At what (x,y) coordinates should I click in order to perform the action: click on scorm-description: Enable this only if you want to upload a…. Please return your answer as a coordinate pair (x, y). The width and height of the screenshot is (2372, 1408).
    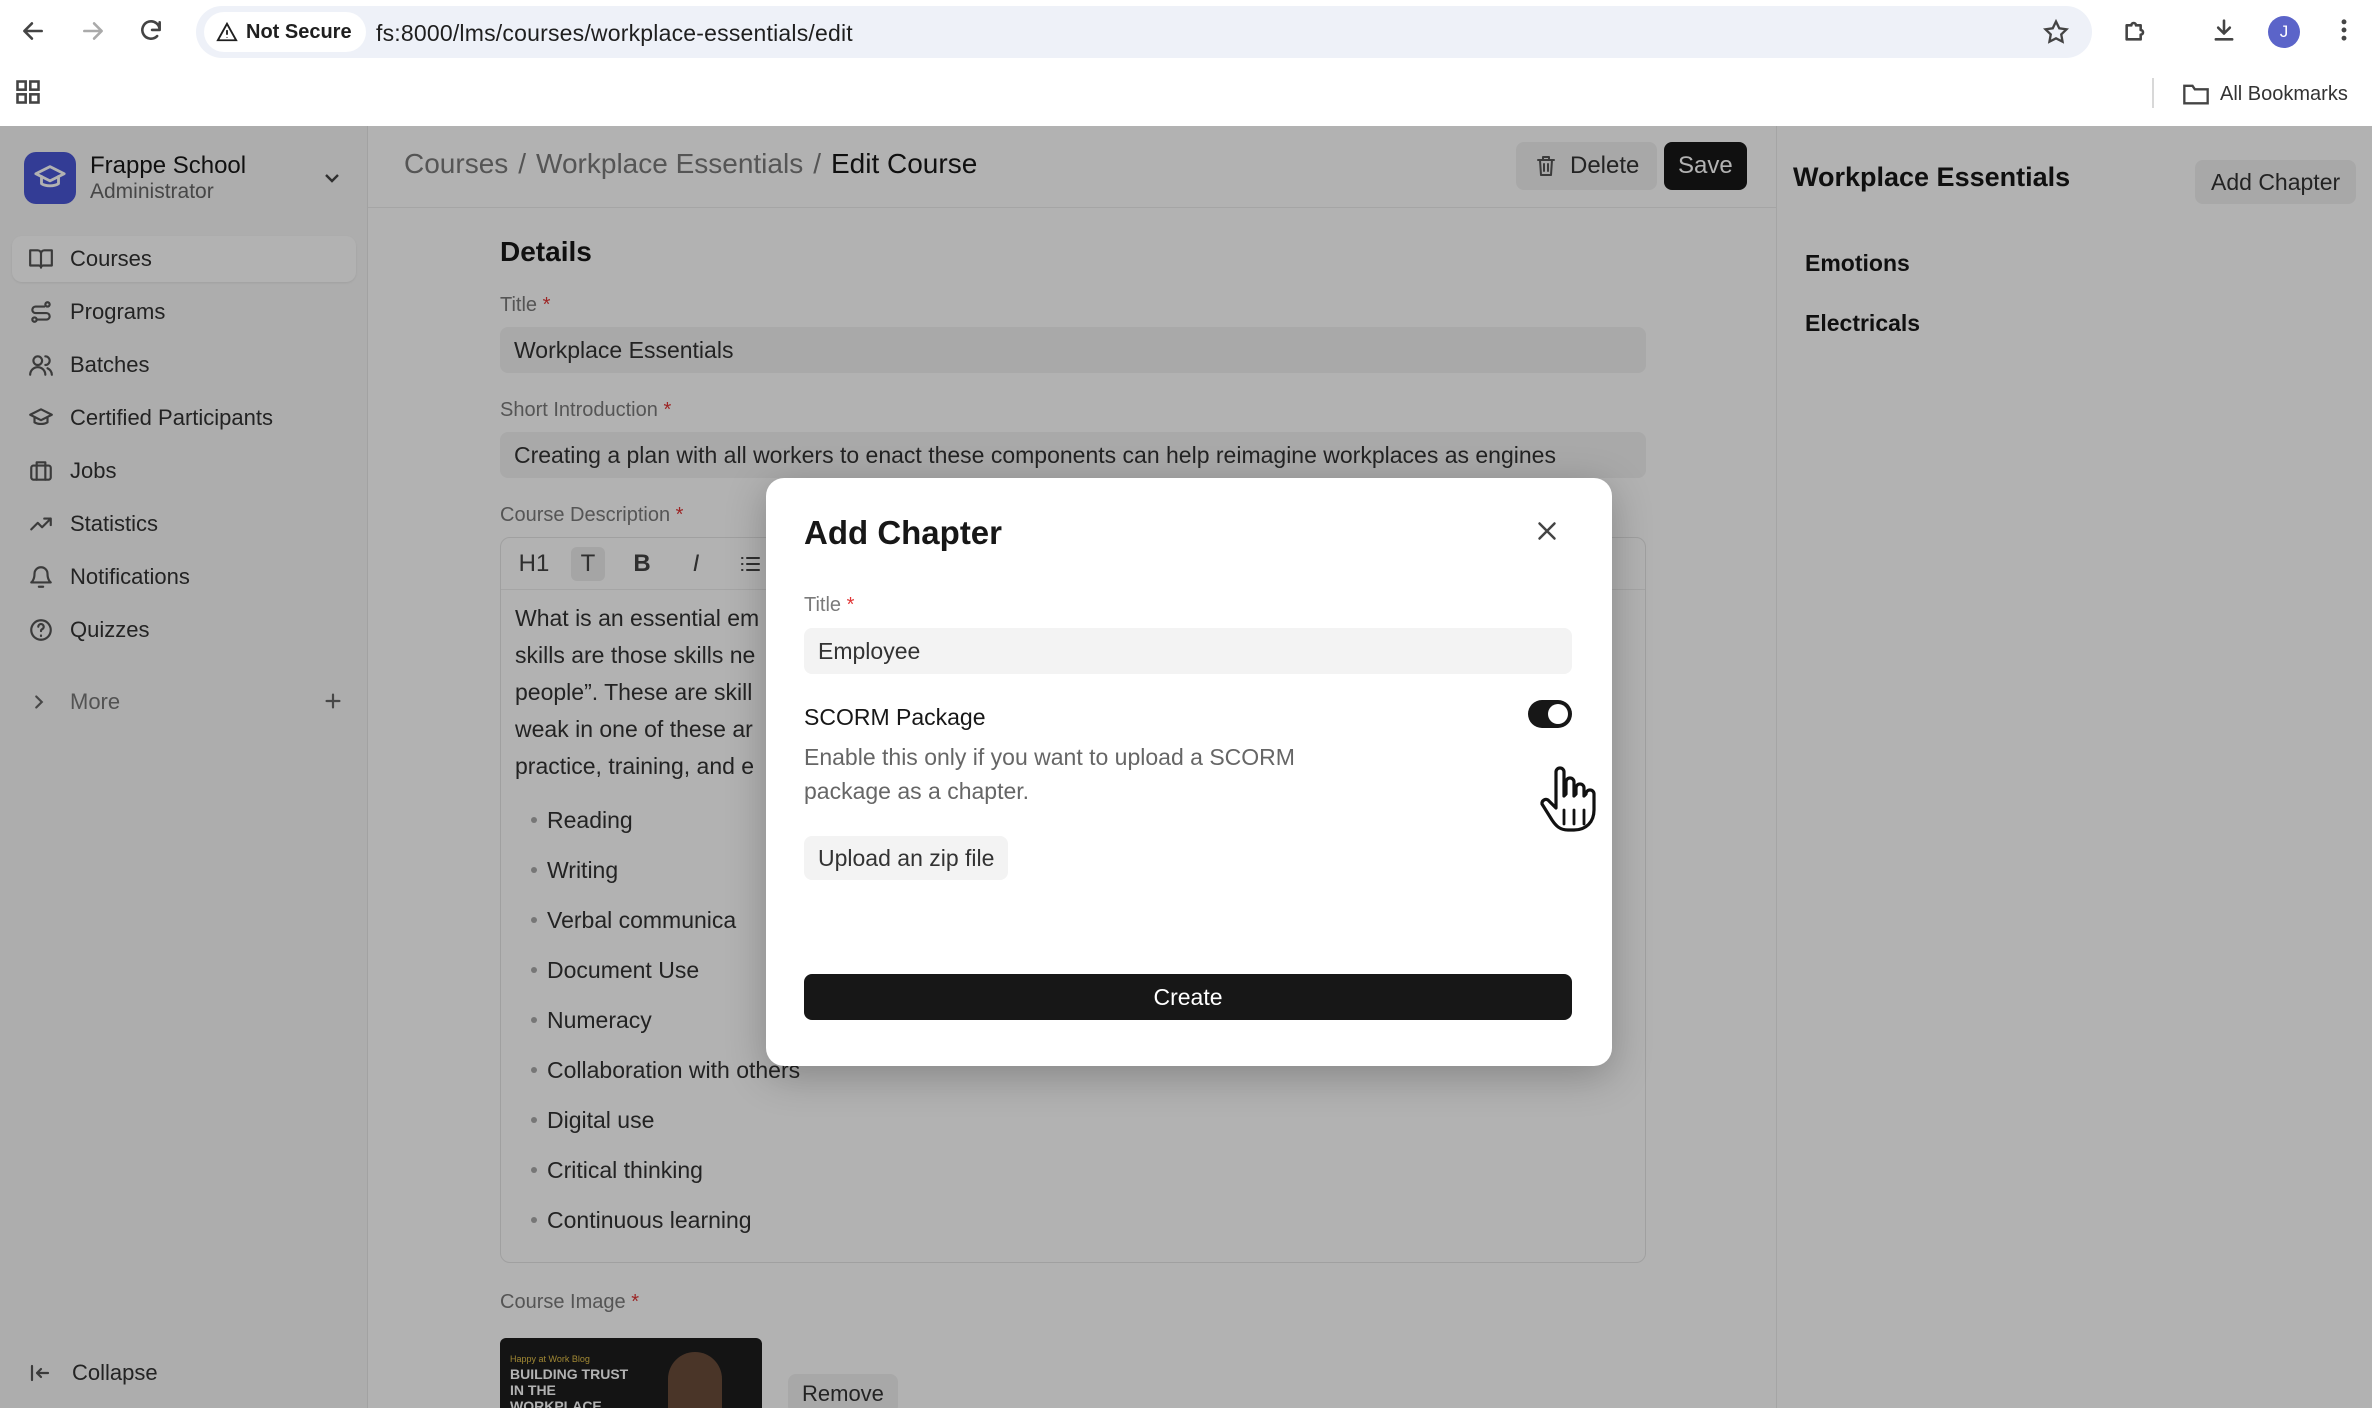
    Looking at the image, I should click on (1049, 774).